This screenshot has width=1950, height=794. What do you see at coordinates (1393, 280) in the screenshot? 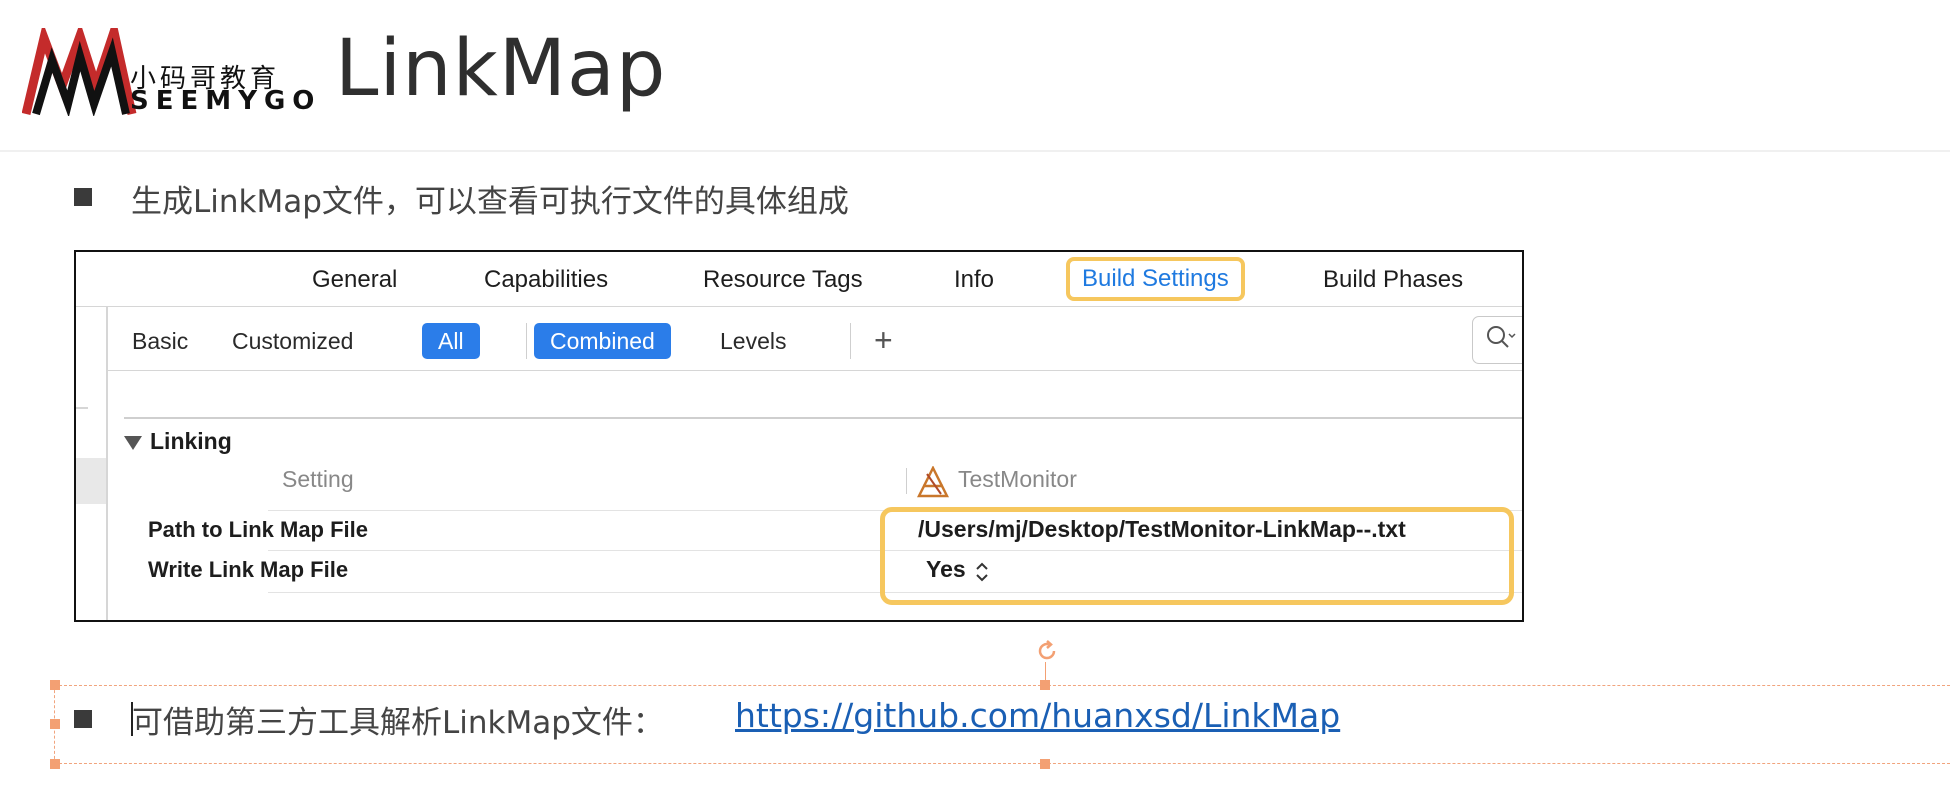
I see `tab-build-phases: Build Phases` at bounding box center [1393, 280].